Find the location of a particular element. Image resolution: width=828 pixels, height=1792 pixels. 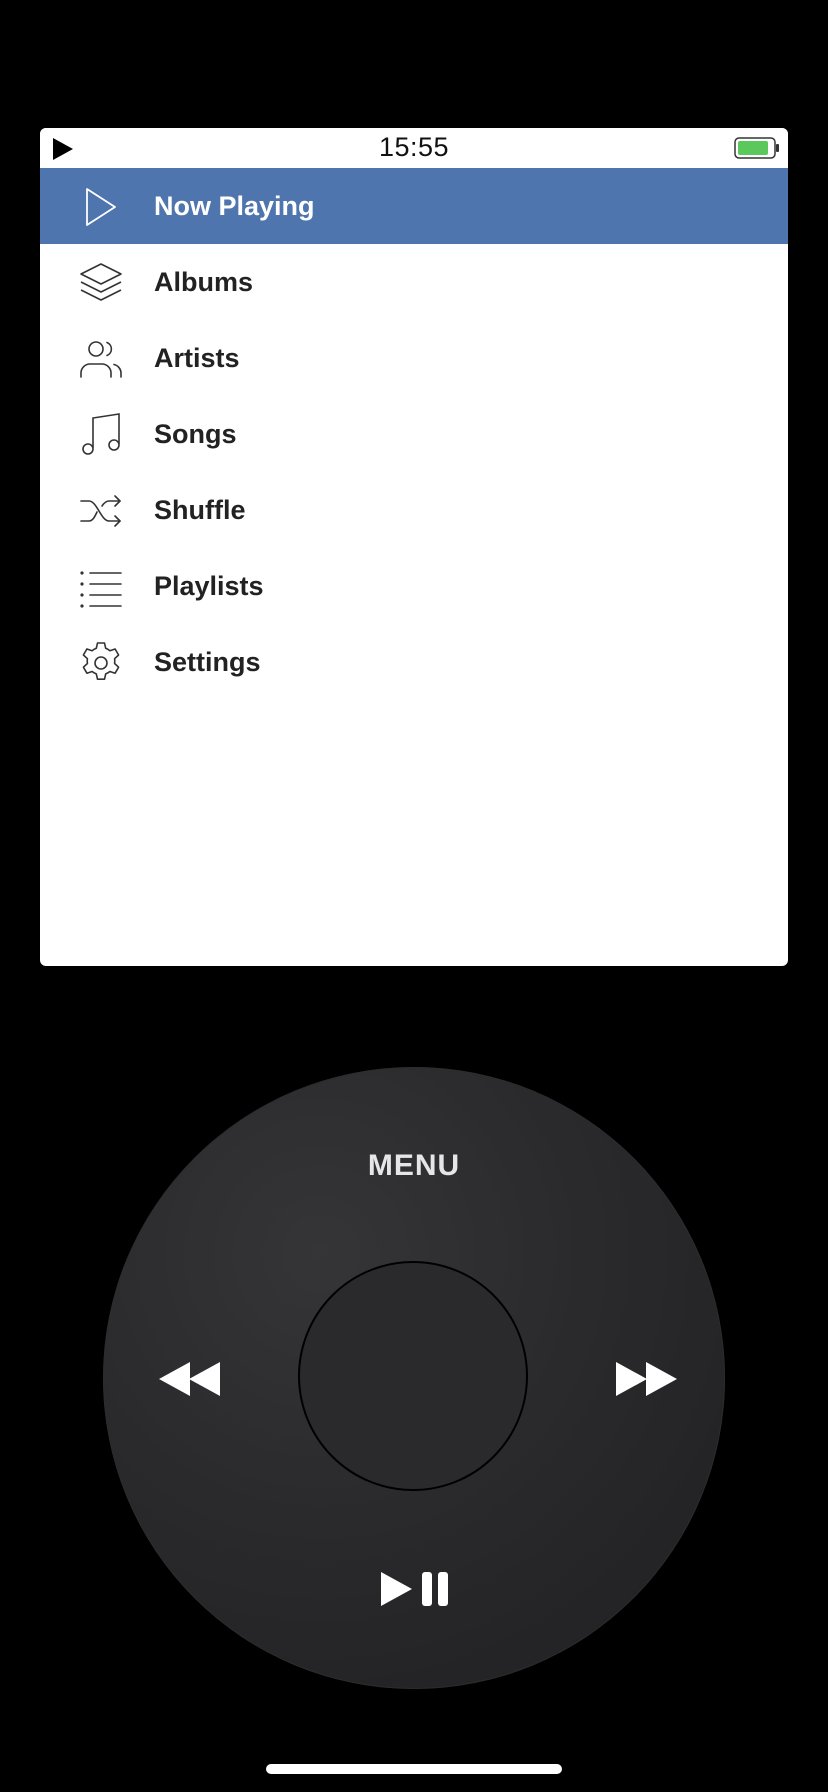

play-outline-icon is located at coordinates (101, 207).